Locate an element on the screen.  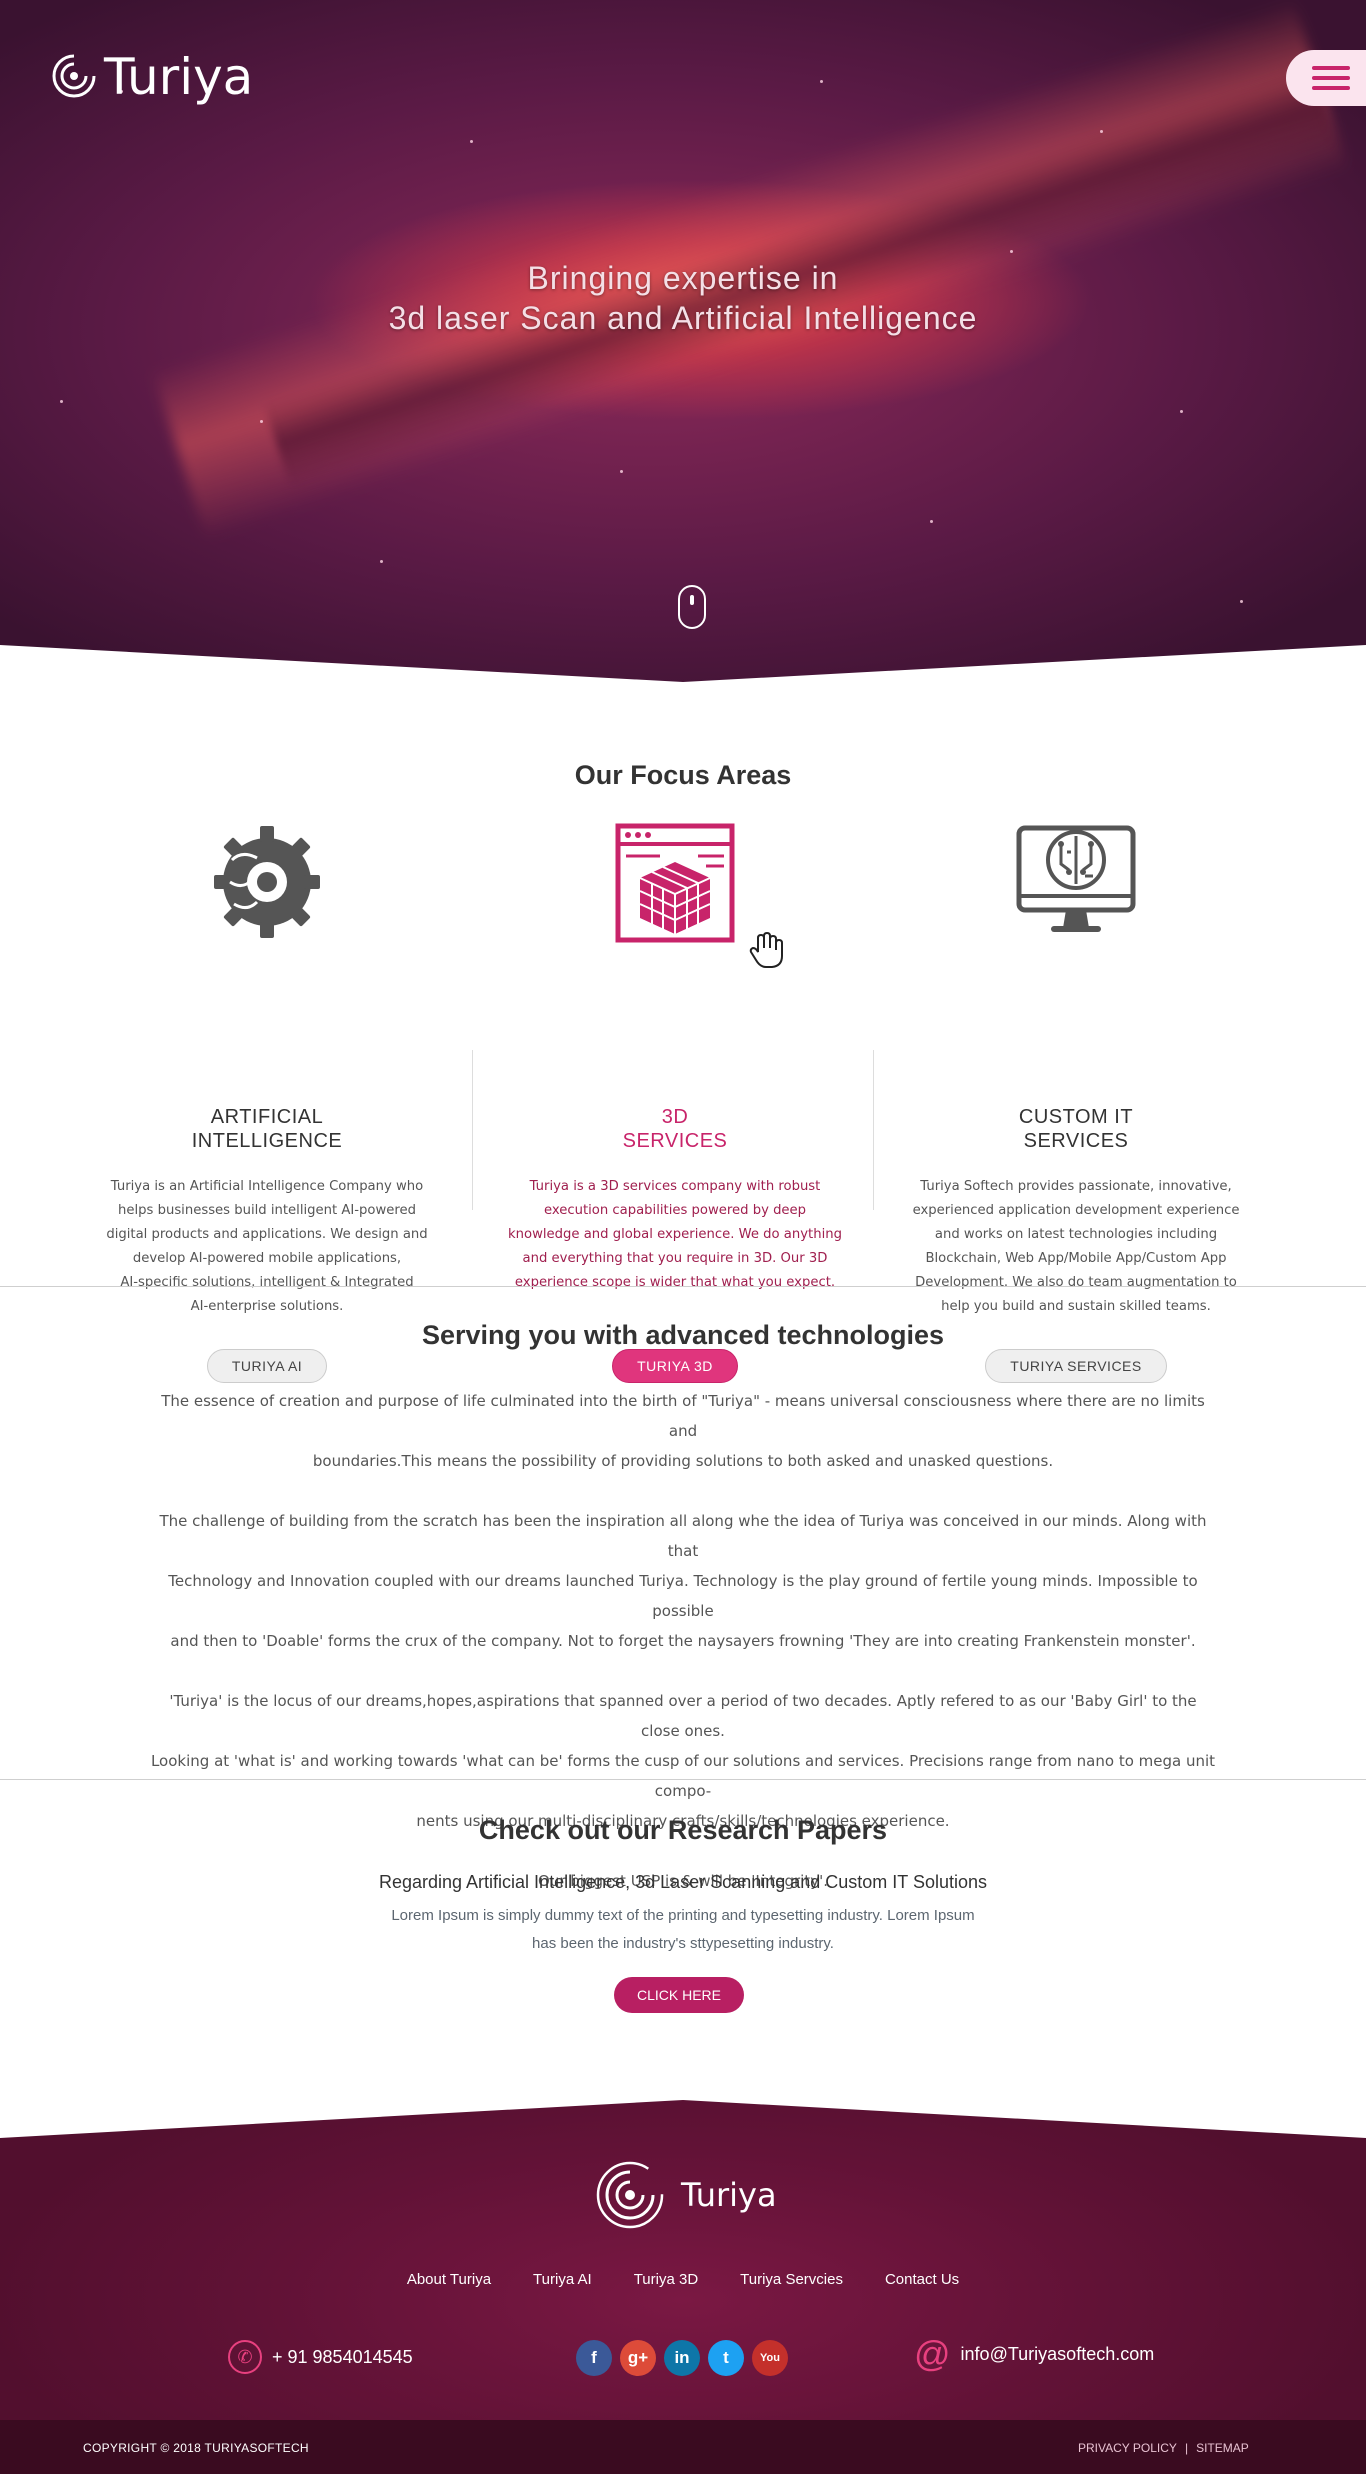
at-sign-icon: @ is located at coordinates (932, 2353).